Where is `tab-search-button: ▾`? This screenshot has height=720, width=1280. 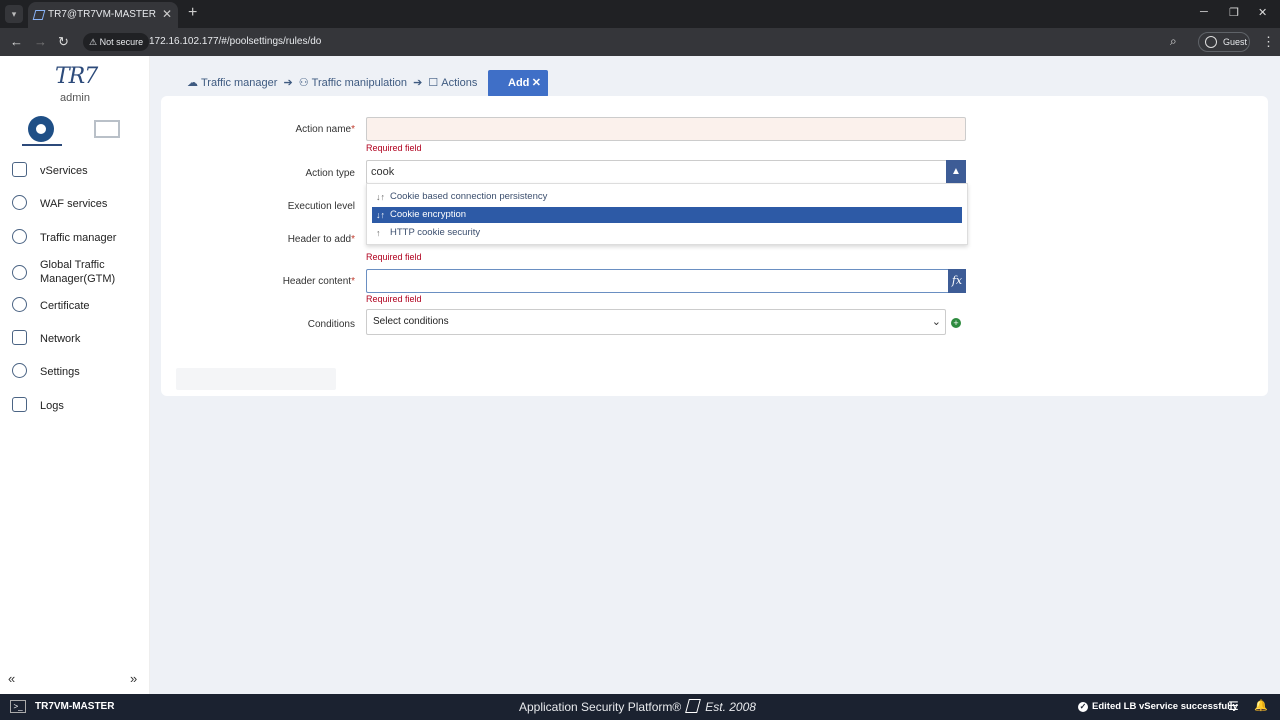
tab-search-button: ▾ is located at coordinates (14, 14).